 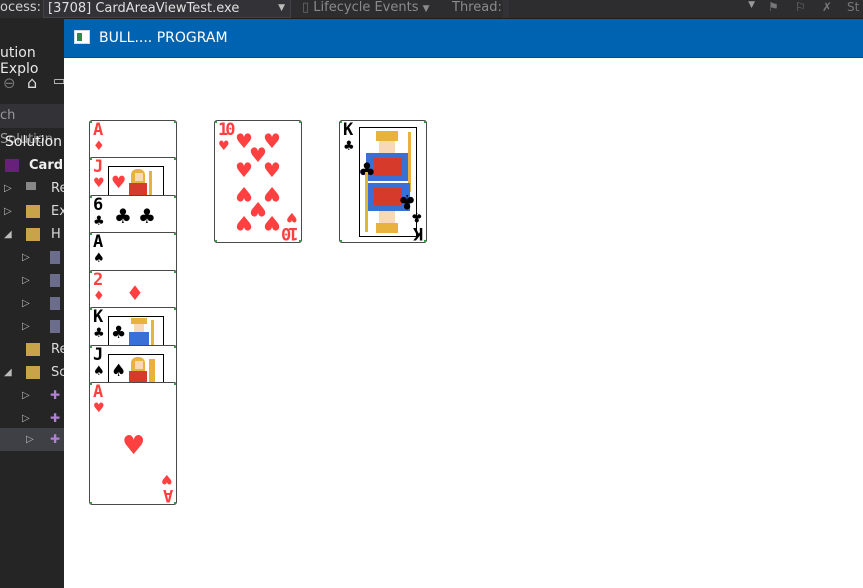 I want to click on solution-search-input: ch Solution, so click(x=32, y=125).